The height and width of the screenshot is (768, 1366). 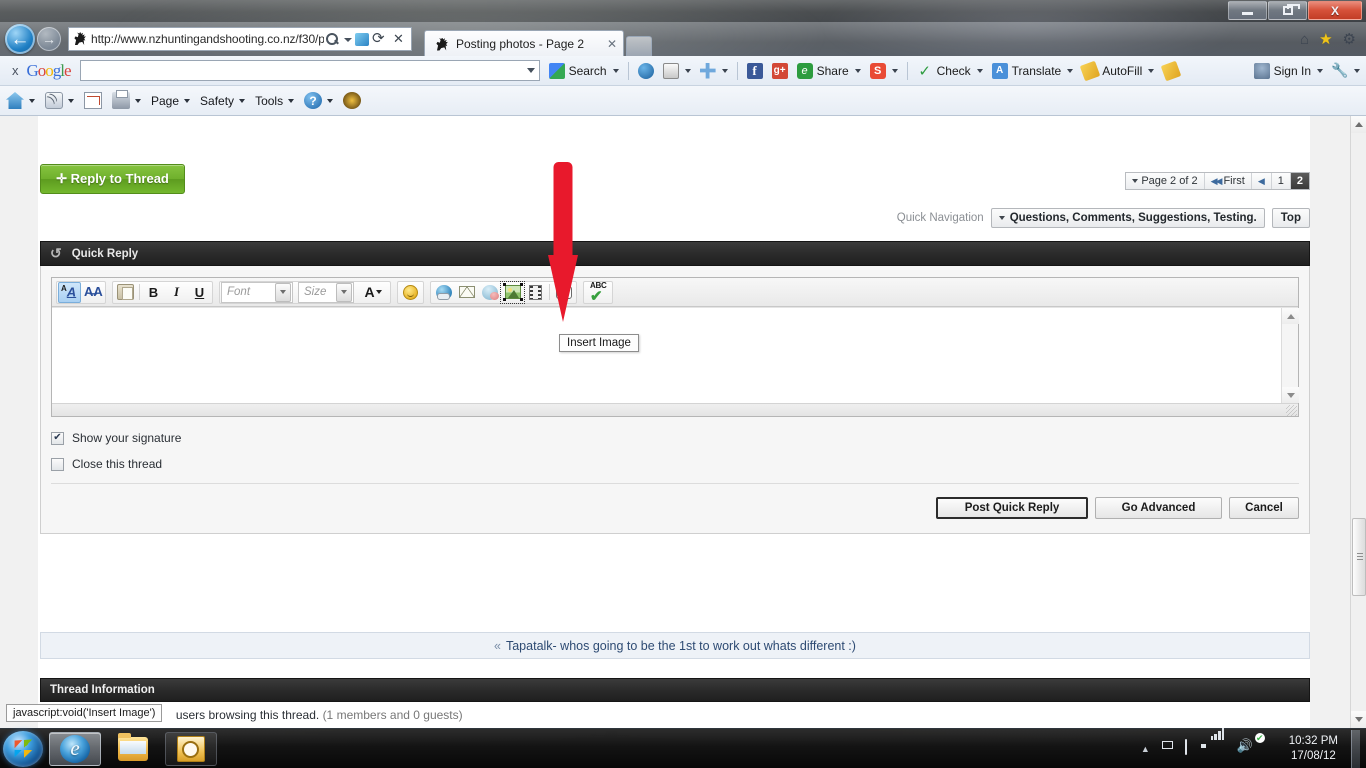 What do you see at coordinates (49, 39) in the screenshot?
I see `forward-button` at bounding box center [49, 39].